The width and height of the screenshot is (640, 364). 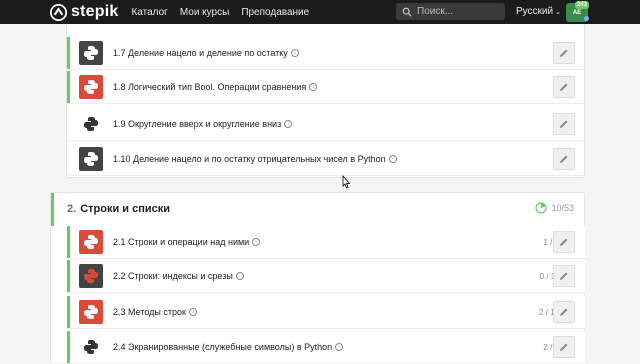 I want to click on lesson-title: 2.3 Методы строк ↓, so click(x=155, y=312).